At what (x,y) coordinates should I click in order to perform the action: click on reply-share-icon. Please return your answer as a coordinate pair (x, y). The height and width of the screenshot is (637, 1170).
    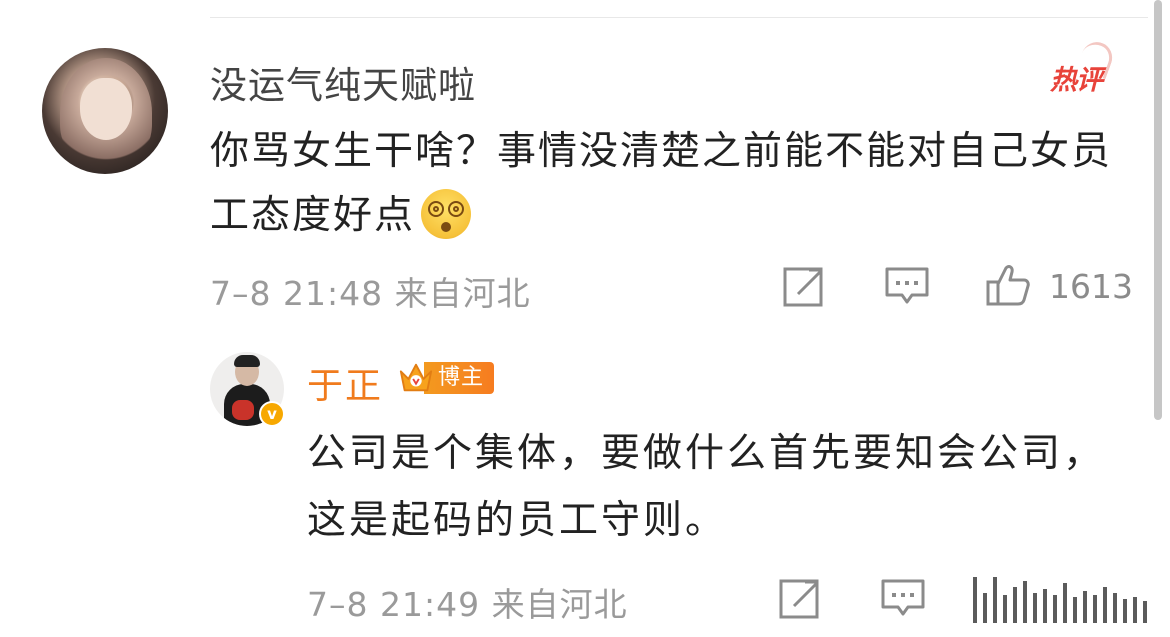
    Looking at the image, I should click on (800, 598).